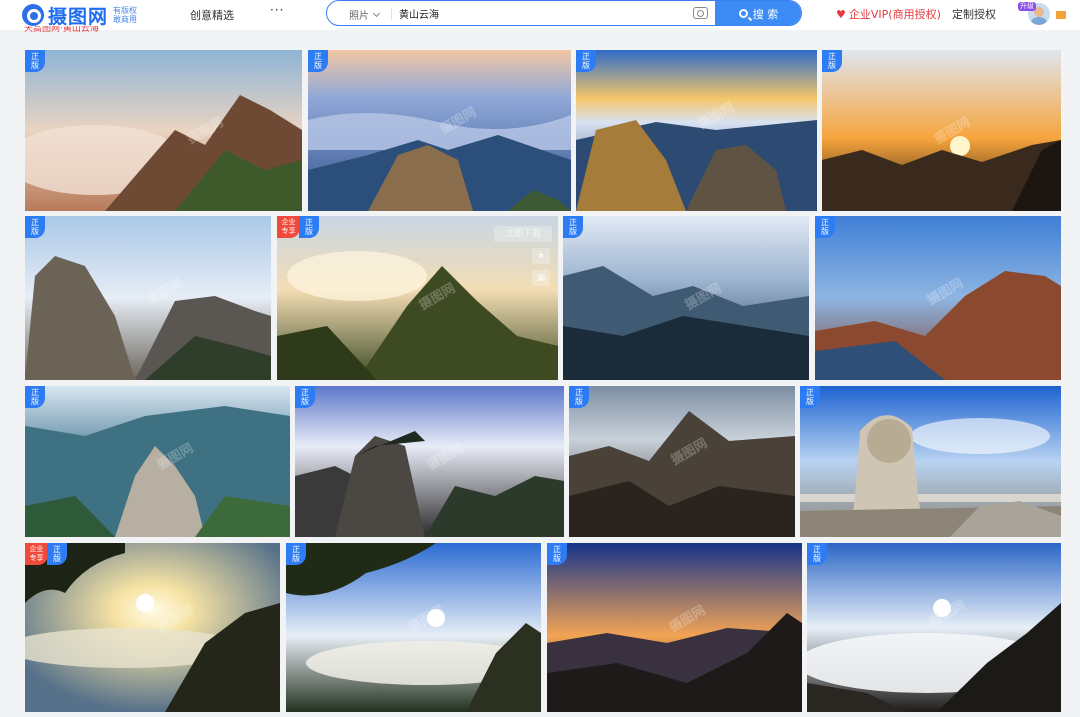 This screenshot has width=1080, height=717. Describe the element at coordinates (700, 13) in the screenshot. I see `camera-icon` at that location.